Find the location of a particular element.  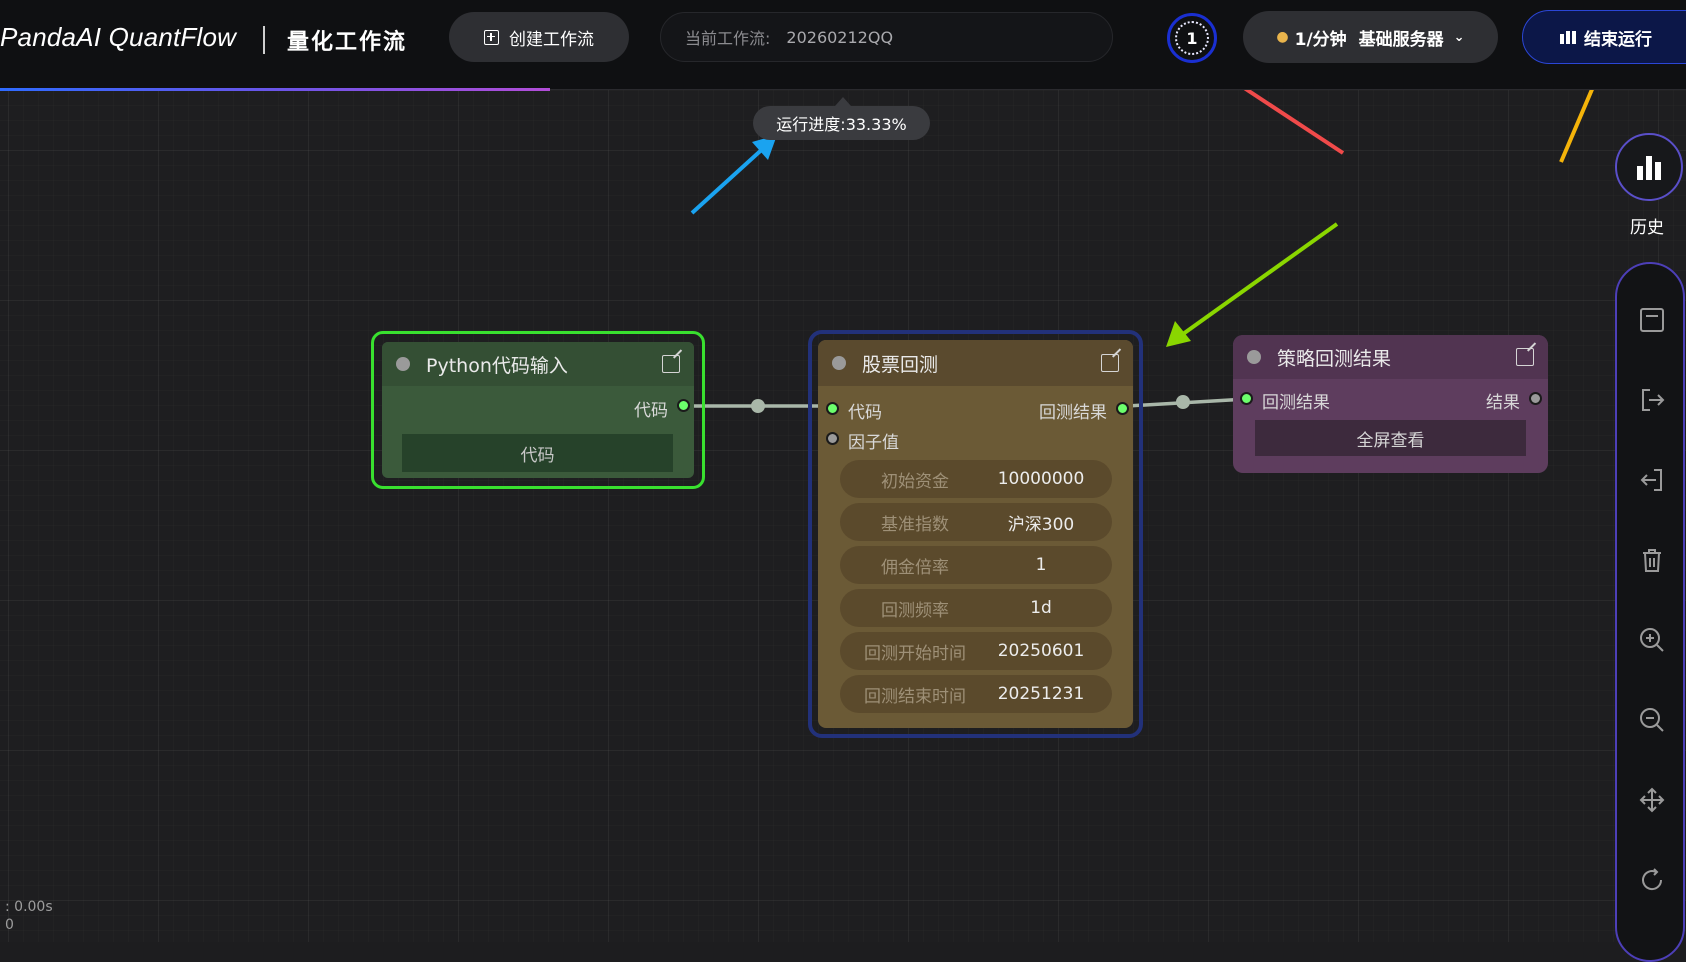

port-label-result-in: 回测结果 is located at coordinates (1296, 403).